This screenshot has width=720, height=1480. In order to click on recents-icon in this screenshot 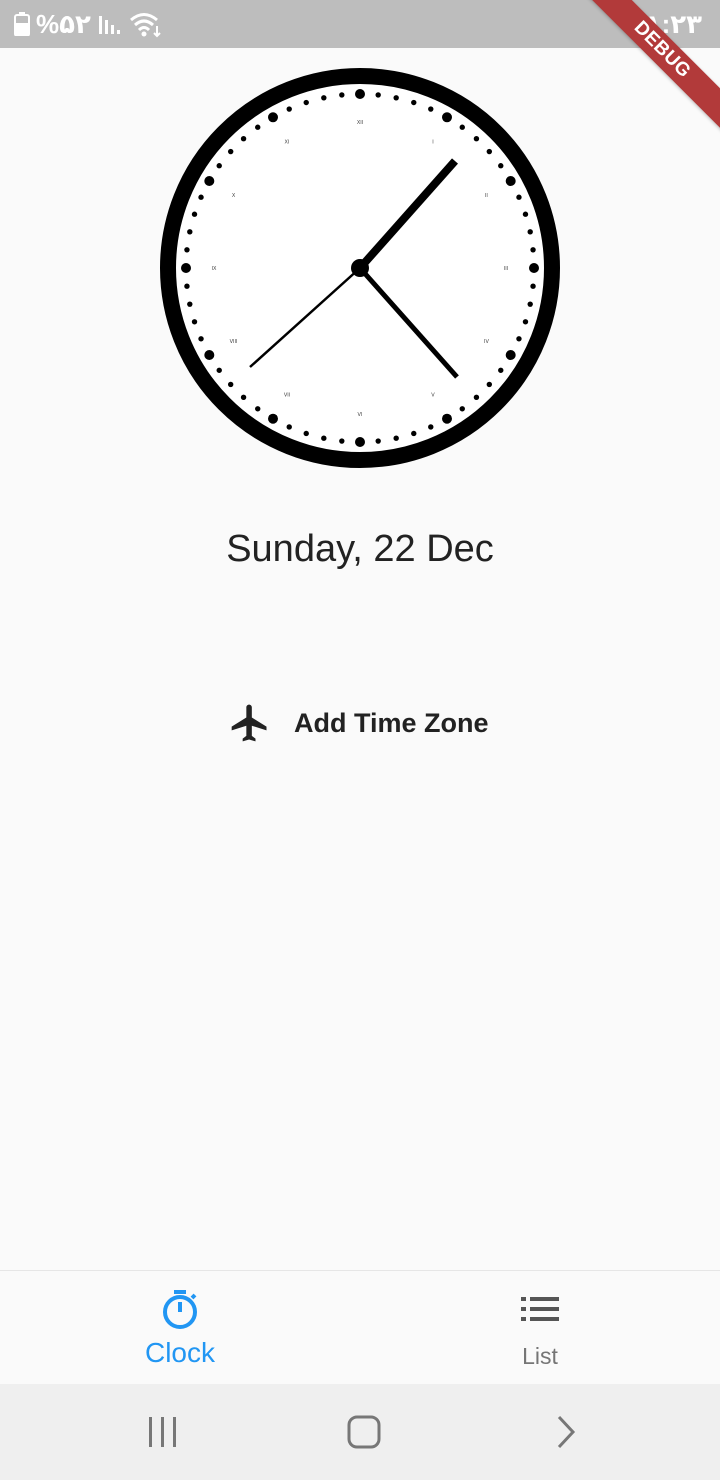, I will do `click(163, 1432)`.